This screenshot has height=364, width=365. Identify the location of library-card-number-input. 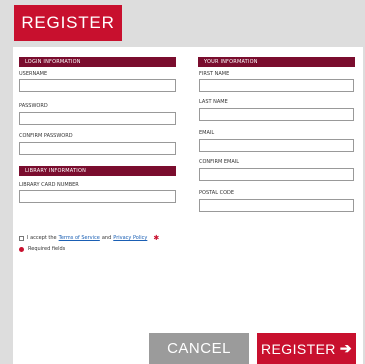
(97, 196).